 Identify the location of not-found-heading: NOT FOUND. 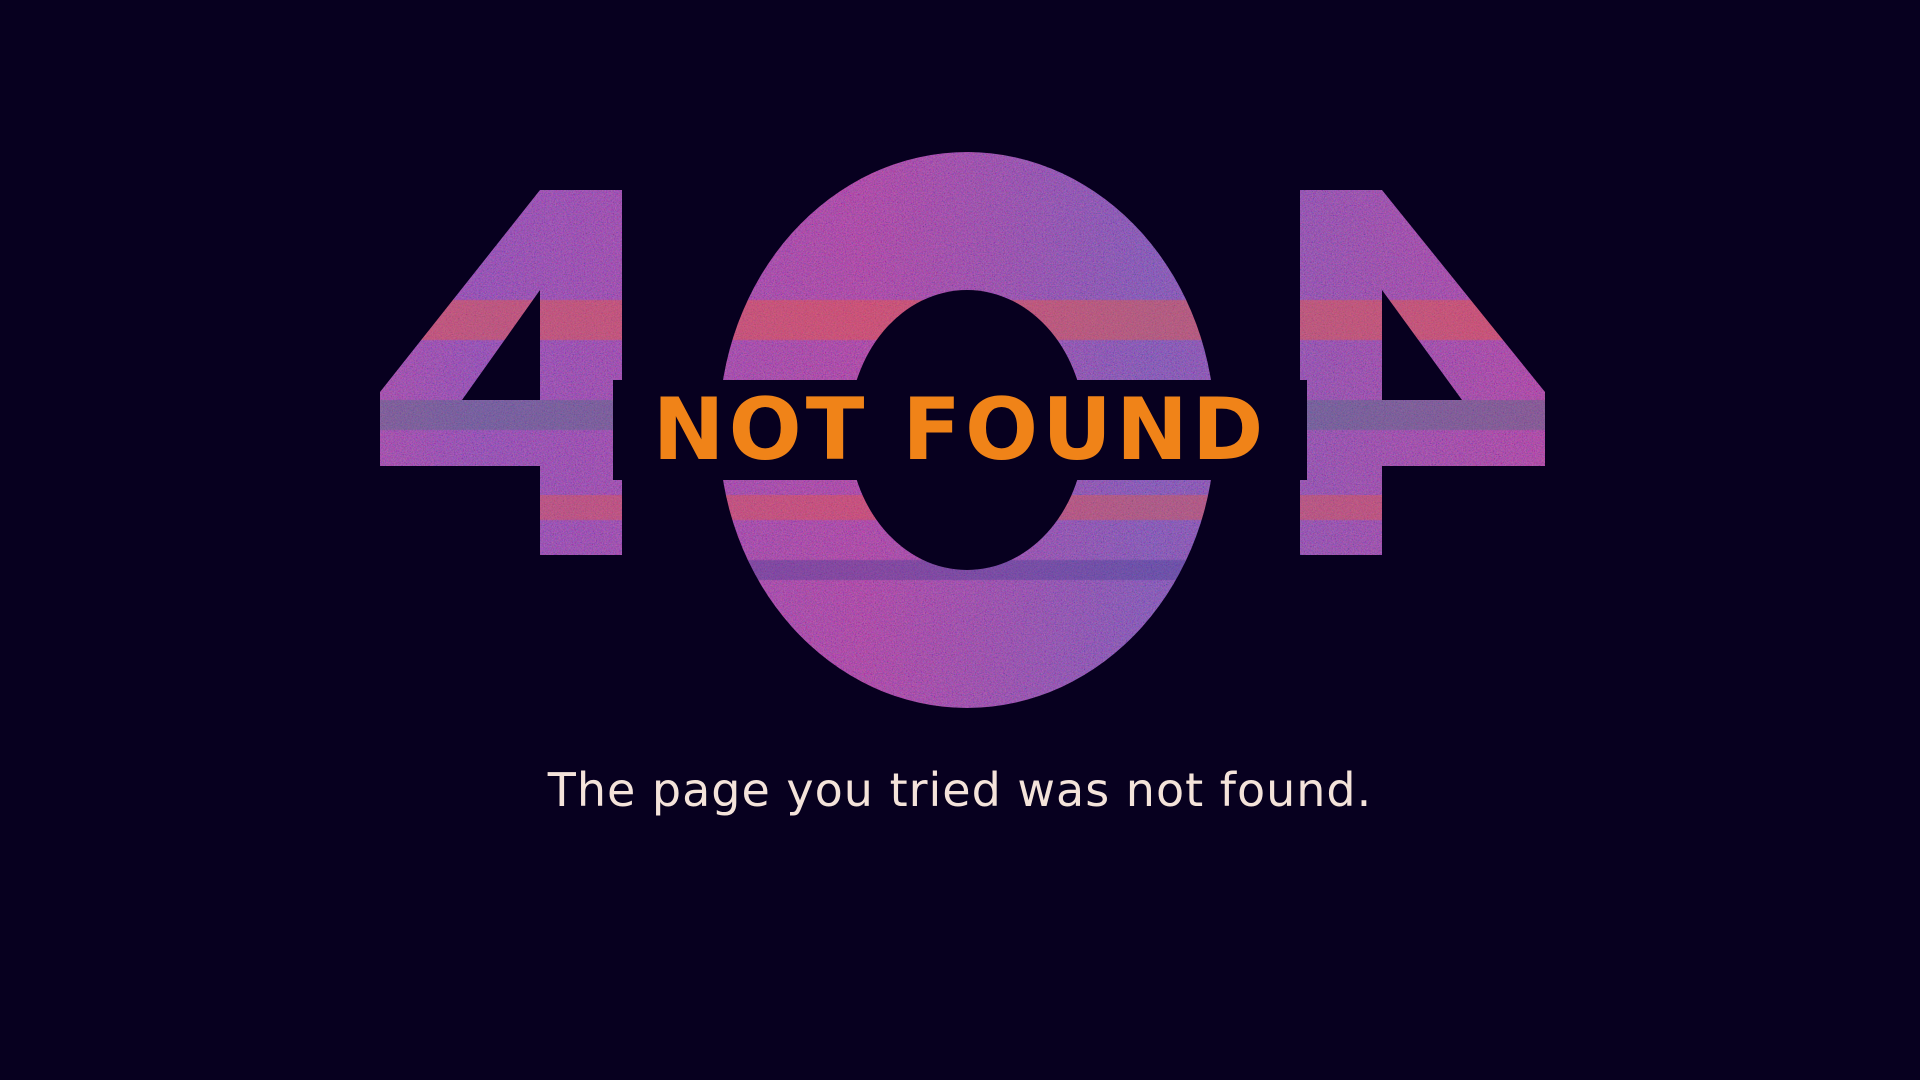
(960, 430).